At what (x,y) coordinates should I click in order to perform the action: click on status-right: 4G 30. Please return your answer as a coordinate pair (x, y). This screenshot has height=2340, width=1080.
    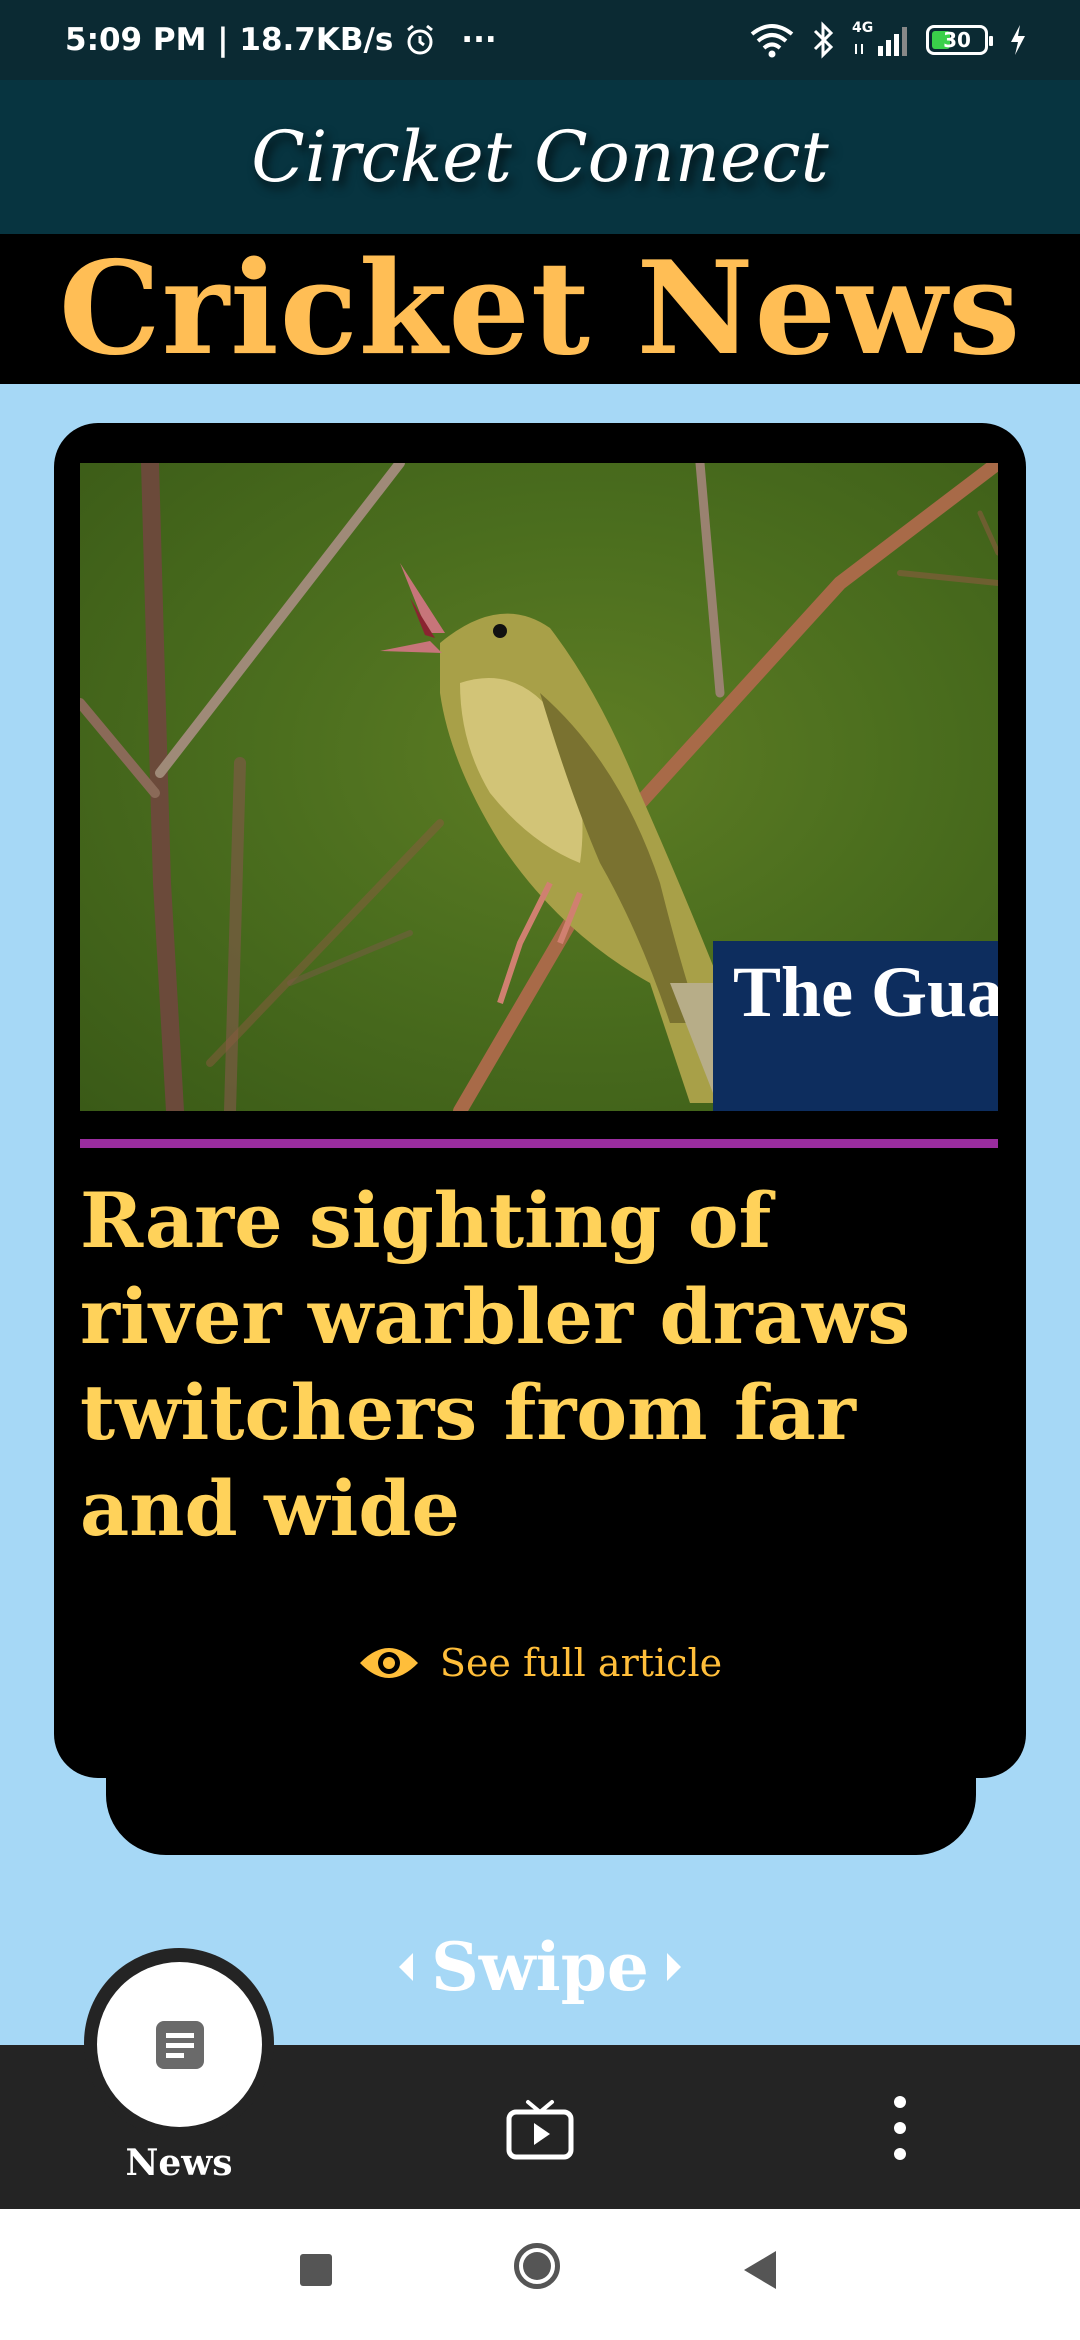
    Looking at the image, I should click on (888, 40).